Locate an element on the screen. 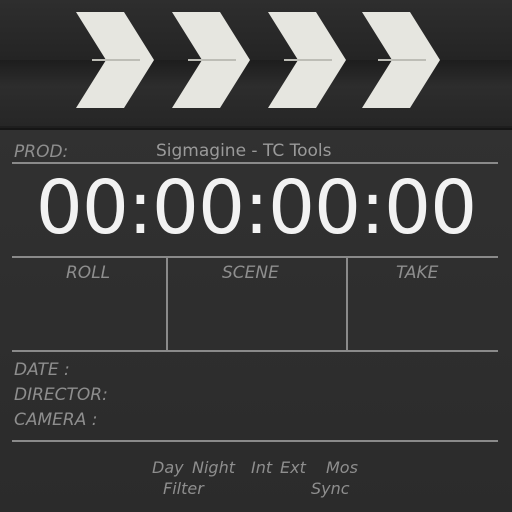 The height and width of the screenshot is (512, 512). sync-option: Sync is located at coordinates (330, 488).